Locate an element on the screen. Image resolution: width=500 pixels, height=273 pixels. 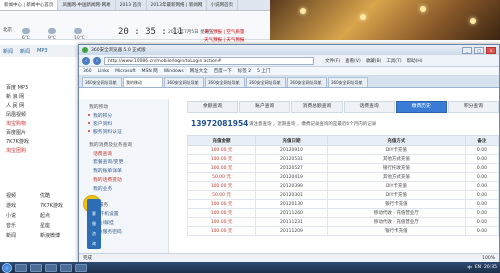
table-row: 50.00 元 20120301 DIY卡充值 0.00 is located at coordinates (343, 195).